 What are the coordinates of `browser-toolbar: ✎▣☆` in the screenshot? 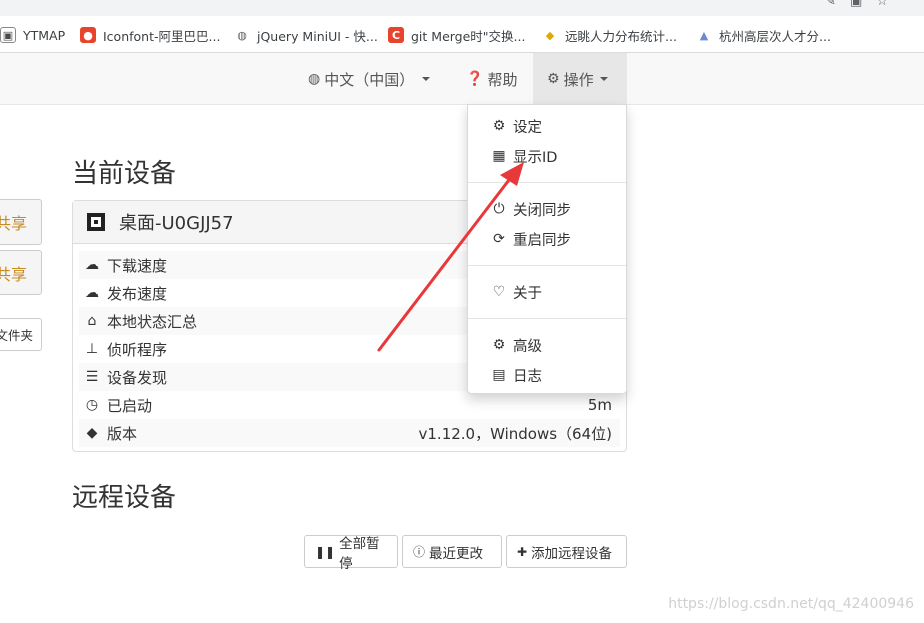 It's located at (462, 8).